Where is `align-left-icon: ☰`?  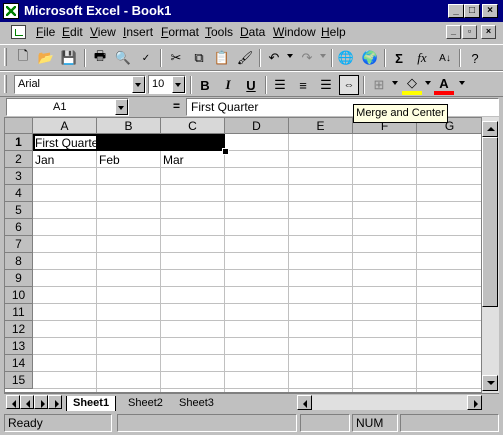
align-left-icon: ☰ is located at coordinates (280, 85).